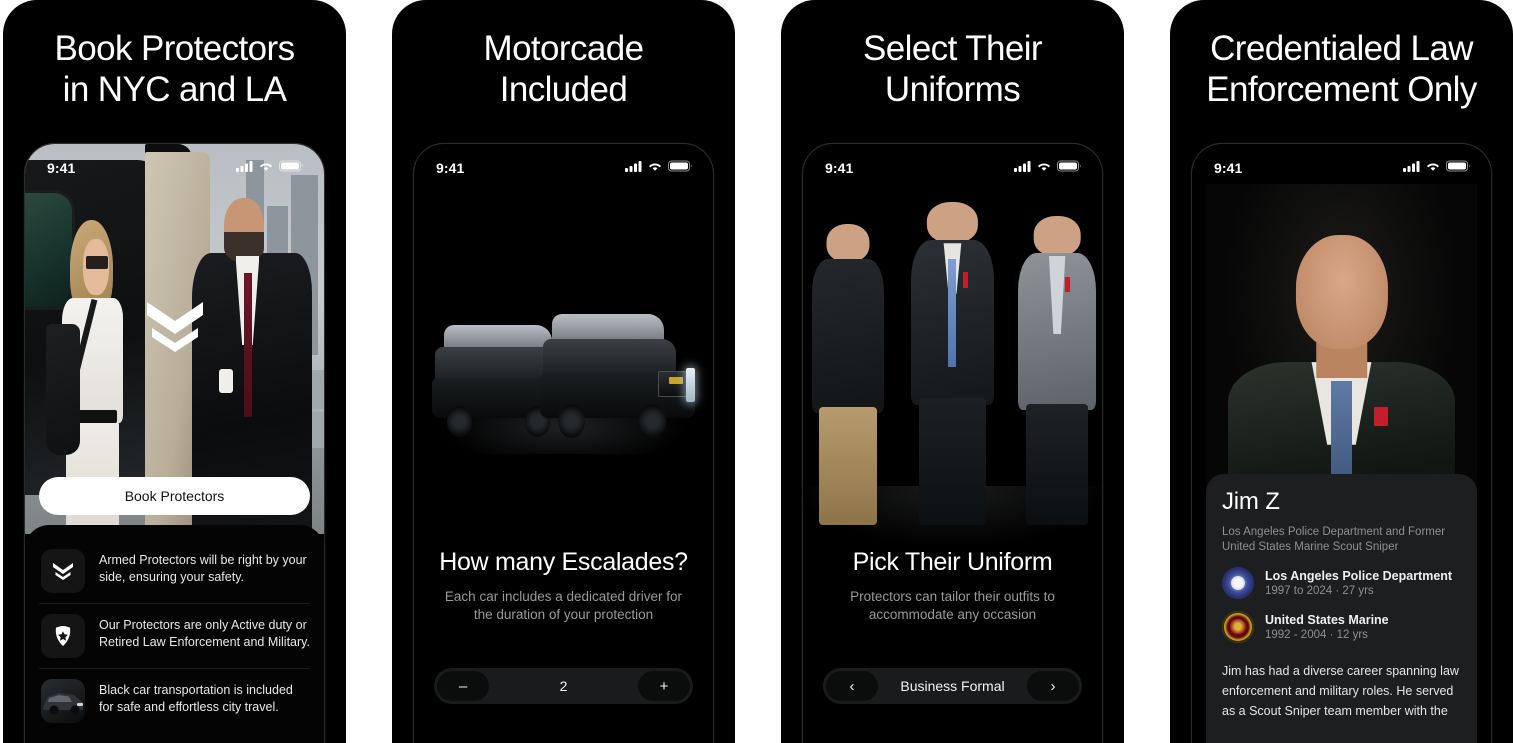 The width and height of the screenshot is (1513, 743). I want to click on panel-headline: Credentialed Law Enforcement Only, so click(1341, 69).